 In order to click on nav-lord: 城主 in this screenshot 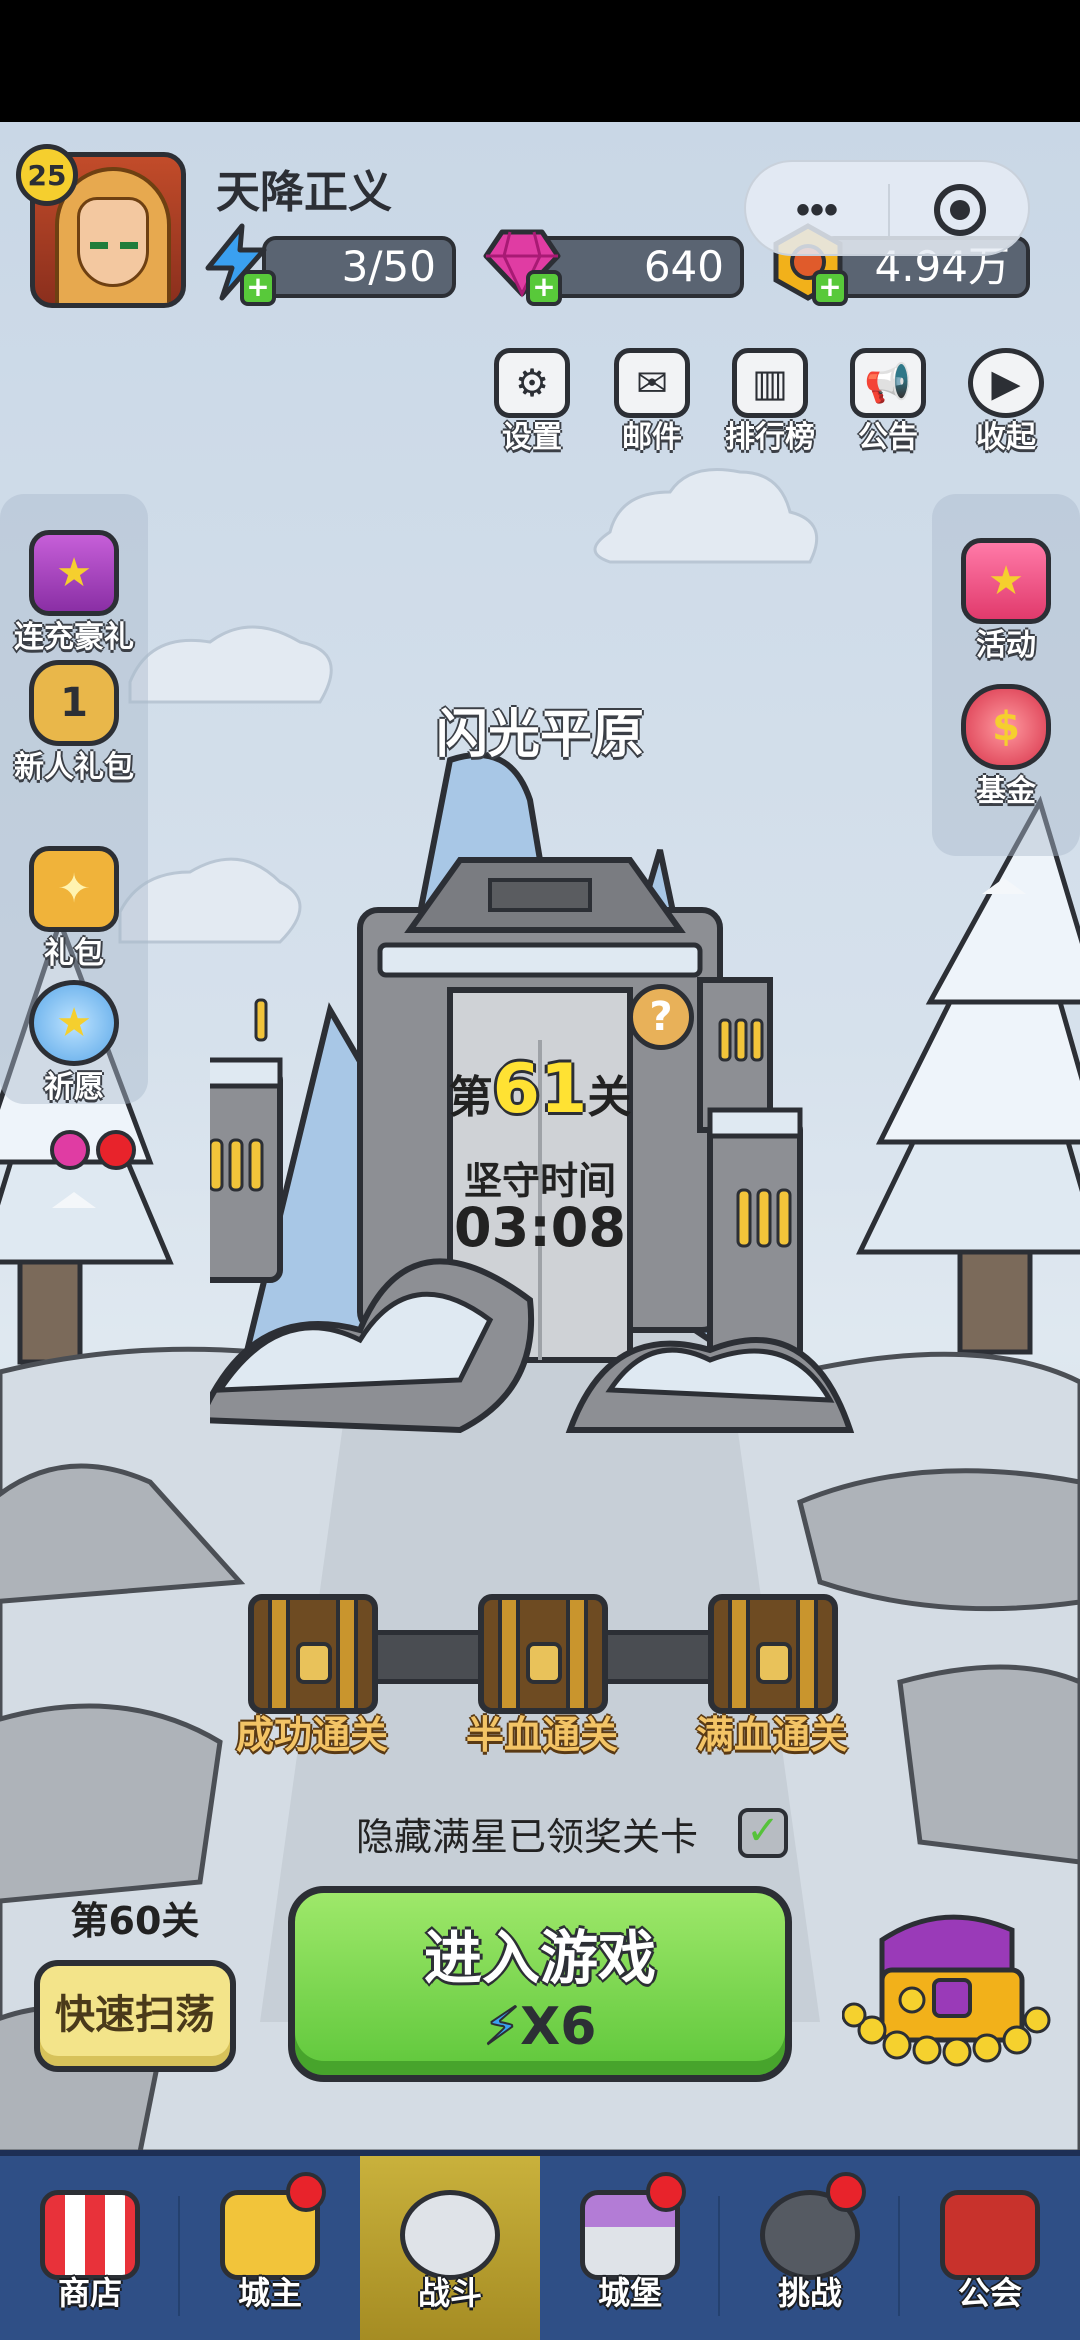, I will do `click(270, 2248)`.